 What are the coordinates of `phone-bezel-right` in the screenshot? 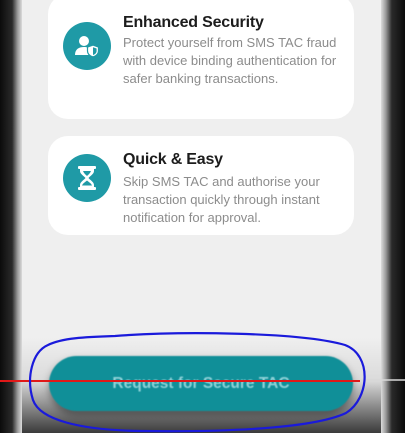 It's located at (393, 216).